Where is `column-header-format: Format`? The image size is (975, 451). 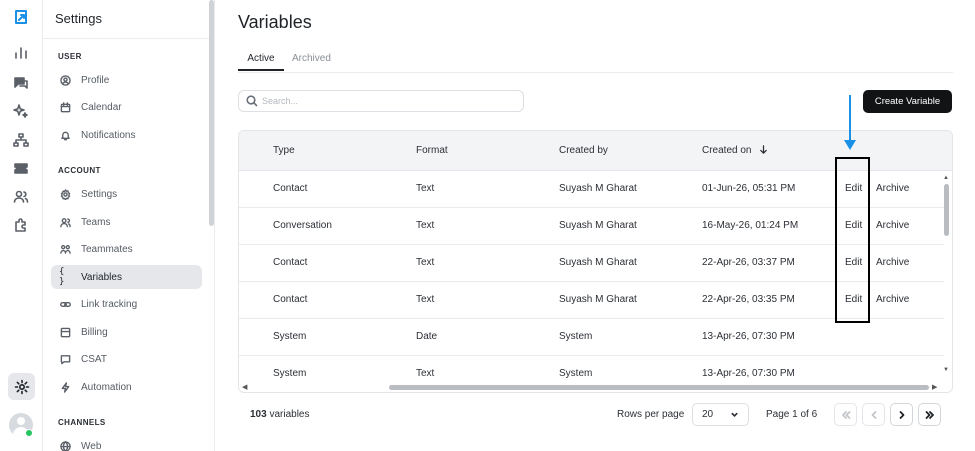
column-header-format: Format is located at coordinates (432, 150).